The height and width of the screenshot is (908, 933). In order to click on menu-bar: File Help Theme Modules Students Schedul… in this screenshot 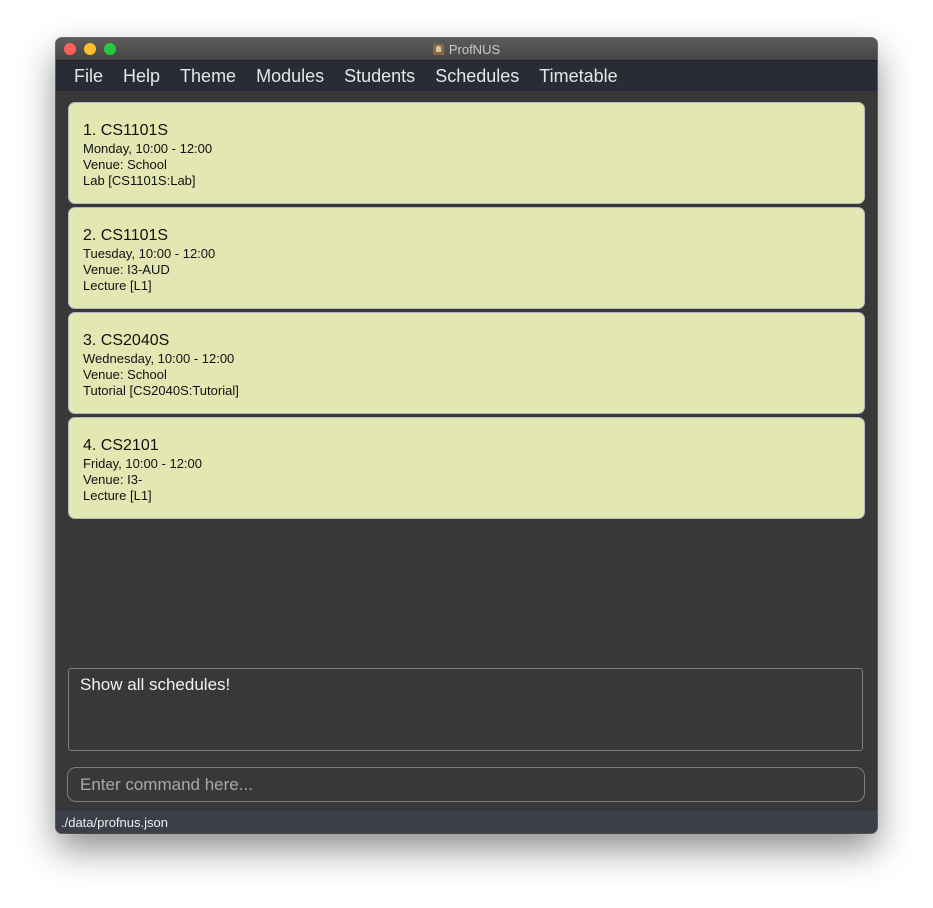, I will do `click(466, 76)`.